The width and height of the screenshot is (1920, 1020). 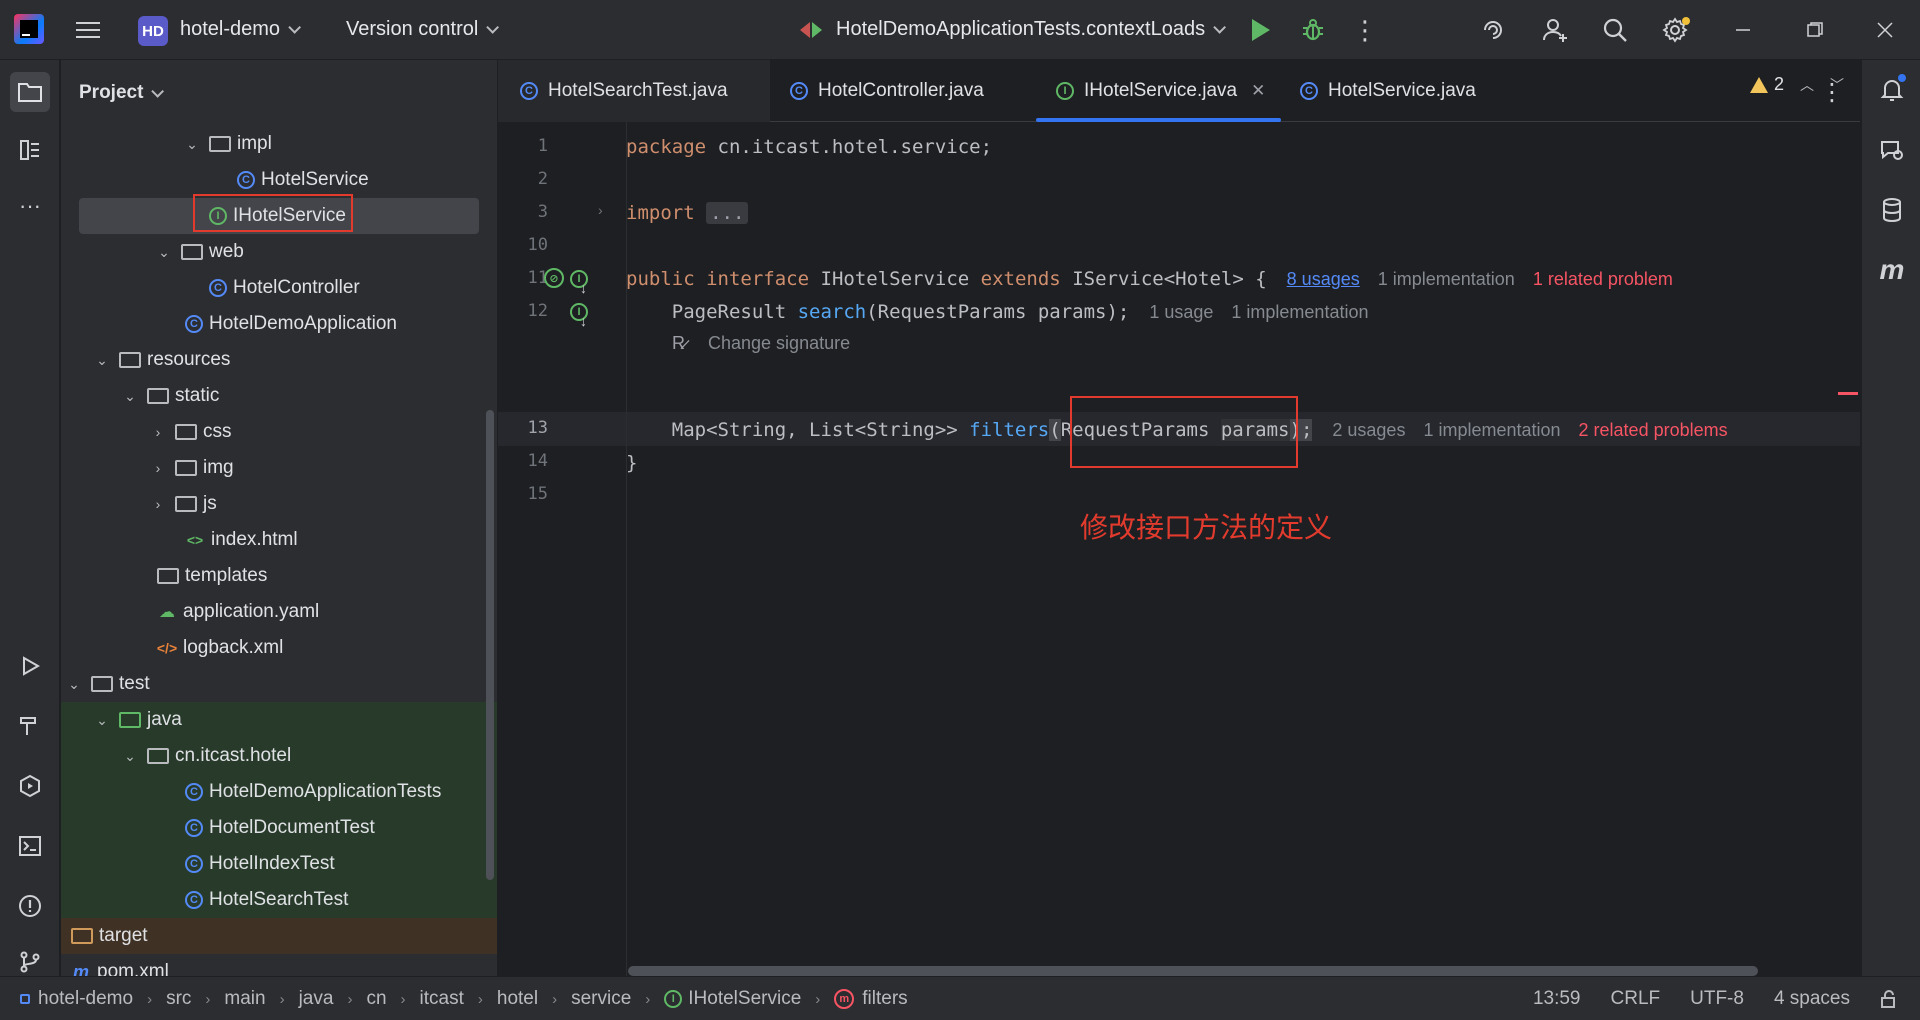 I want to click on more-actions-icon: ⋮, so click(x=1365, y=30).